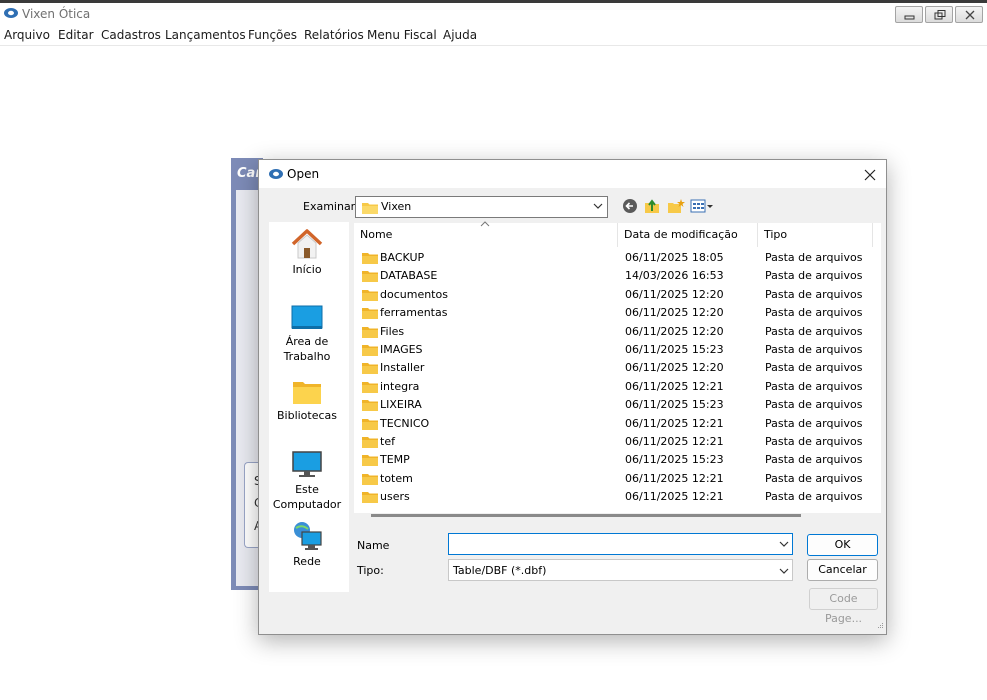 The width and height of the screenshot is (987, 700). I want to click on file-row: Files 06/11/2025 12:20 Pasta de arquivos, so click(615, 332).